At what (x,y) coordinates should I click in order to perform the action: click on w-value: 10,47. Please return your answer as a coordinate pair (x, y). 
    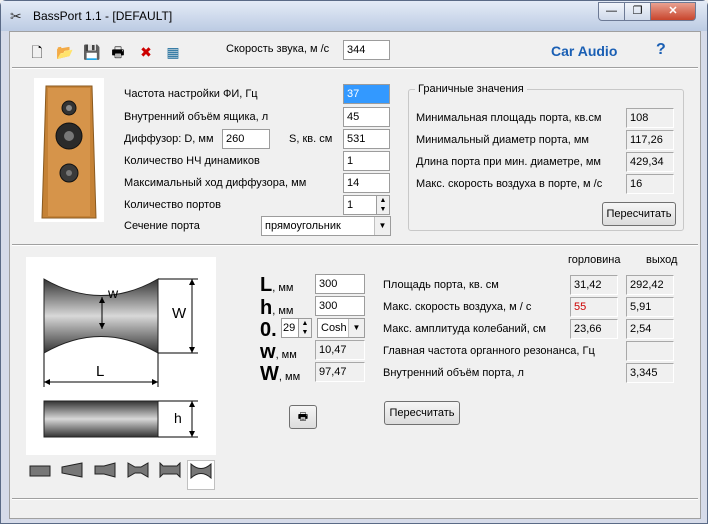
    Looking at the image, I should click on (340, 350).